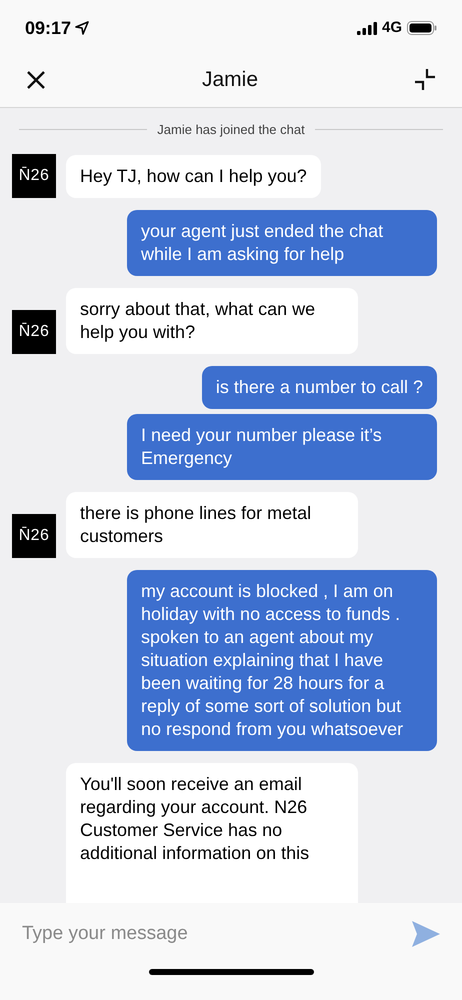 This screenshot has height=1000, width=462. Describe the element at coordinates (212, 525) in the screenshot. I see `agent-message-bubble: there is phone lines for metal customers` at that location.